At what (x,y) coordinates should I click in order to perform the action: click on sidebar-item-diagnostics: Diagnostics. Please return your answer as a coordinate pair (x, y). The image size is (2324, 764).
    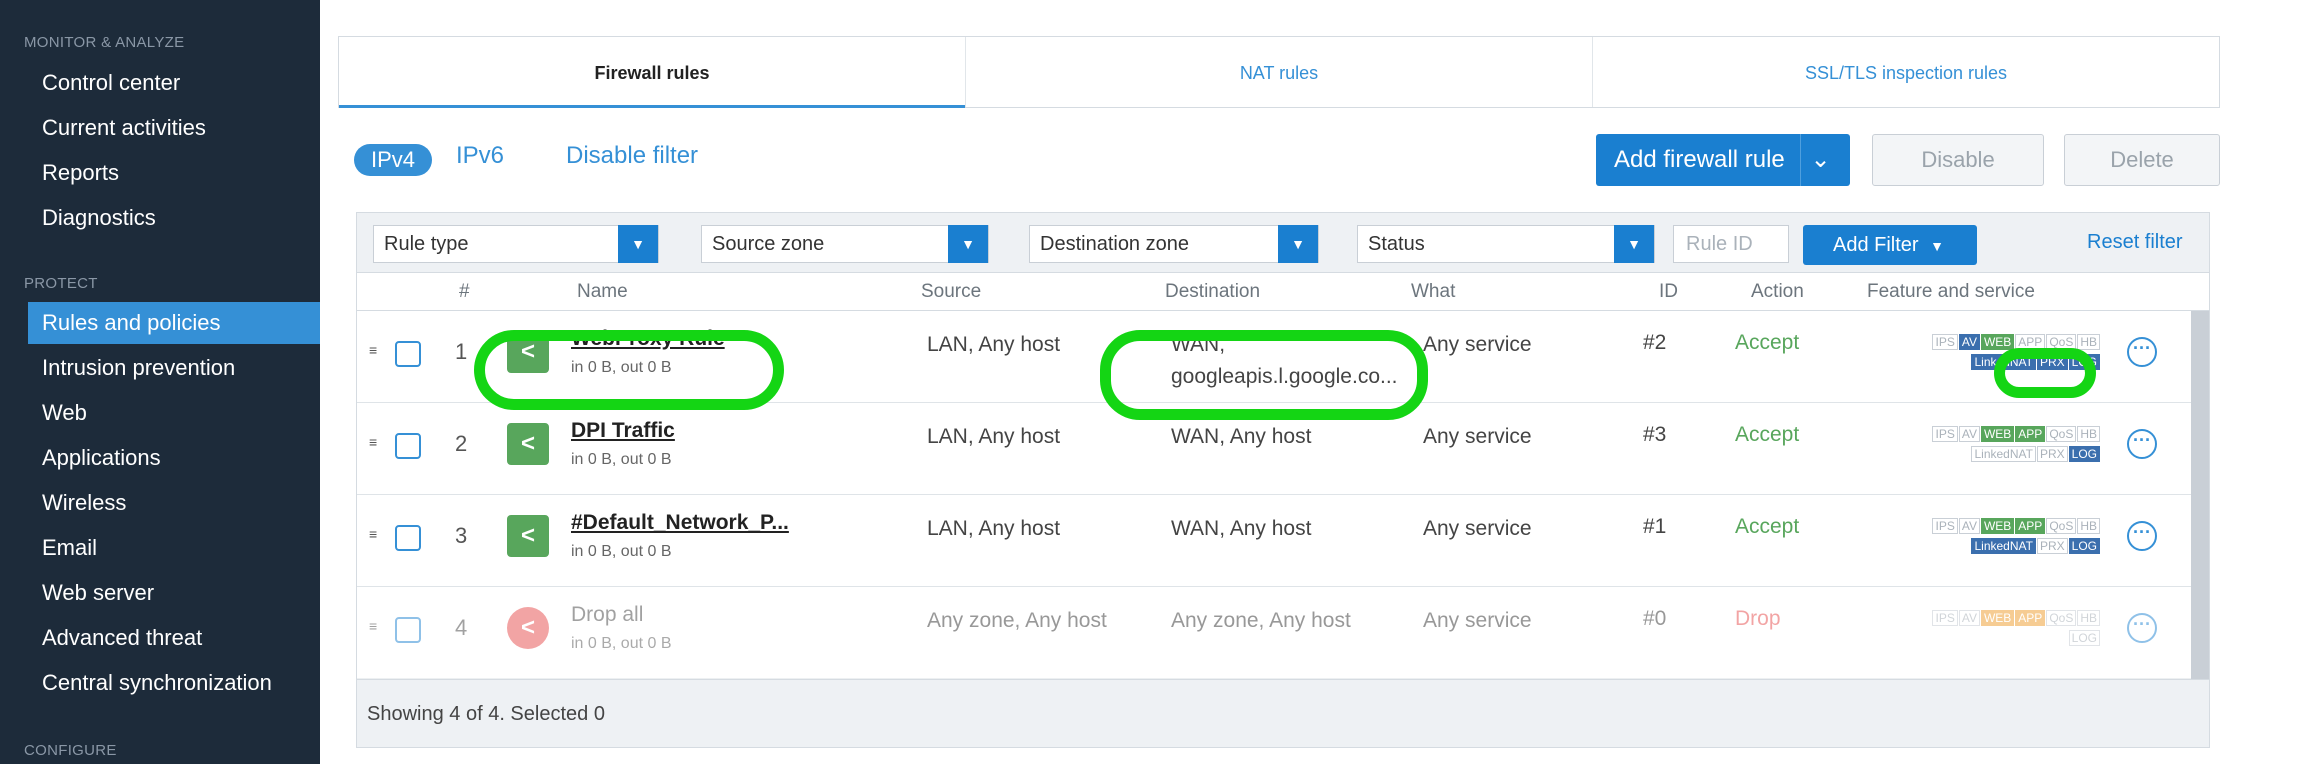
    Looking at the image, I should click on (174, 218).